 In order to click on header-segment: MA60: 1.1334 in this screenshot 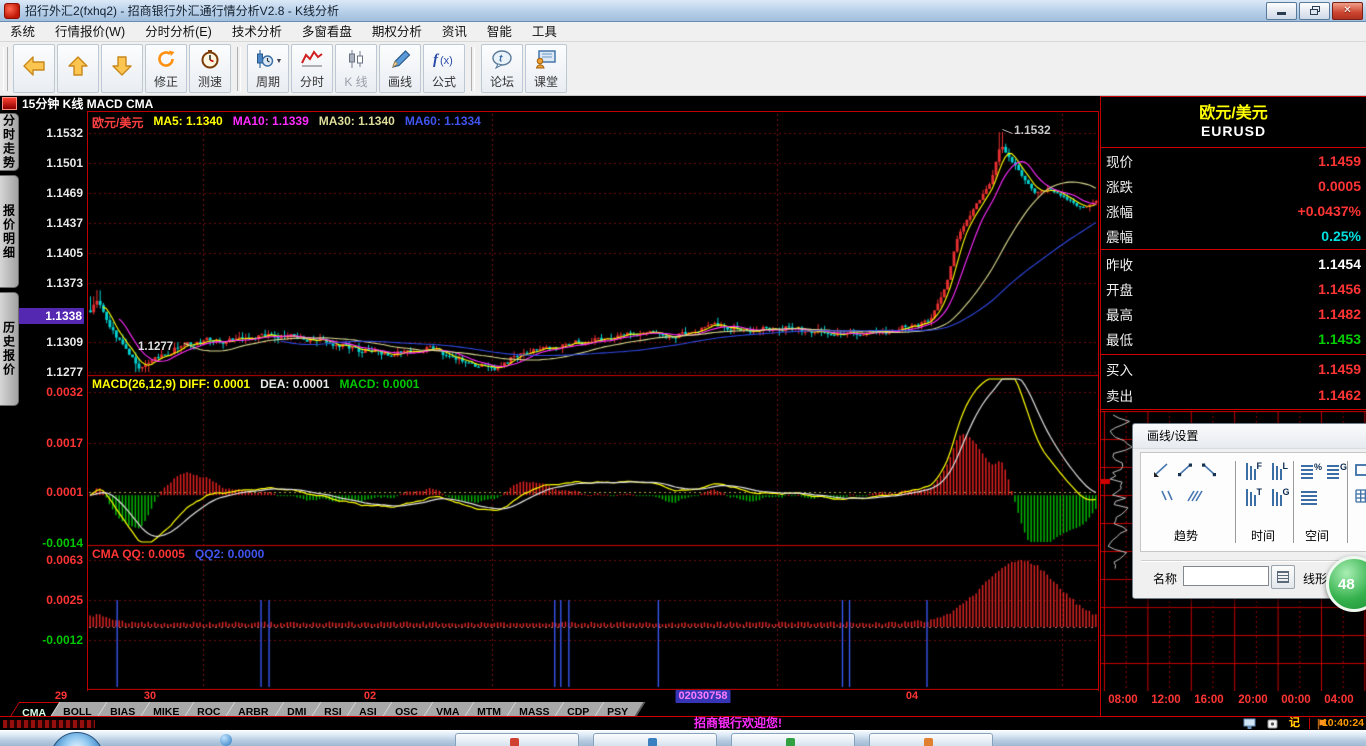, I will do `click(442, 121)`.